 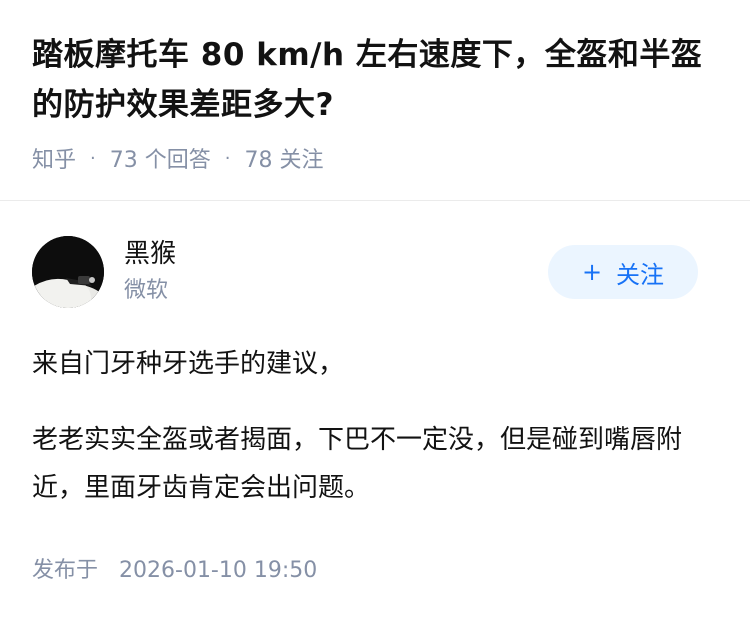 I want to click on author-bar: 黑猴 微软 + 关注, so click(x=365, y=272).